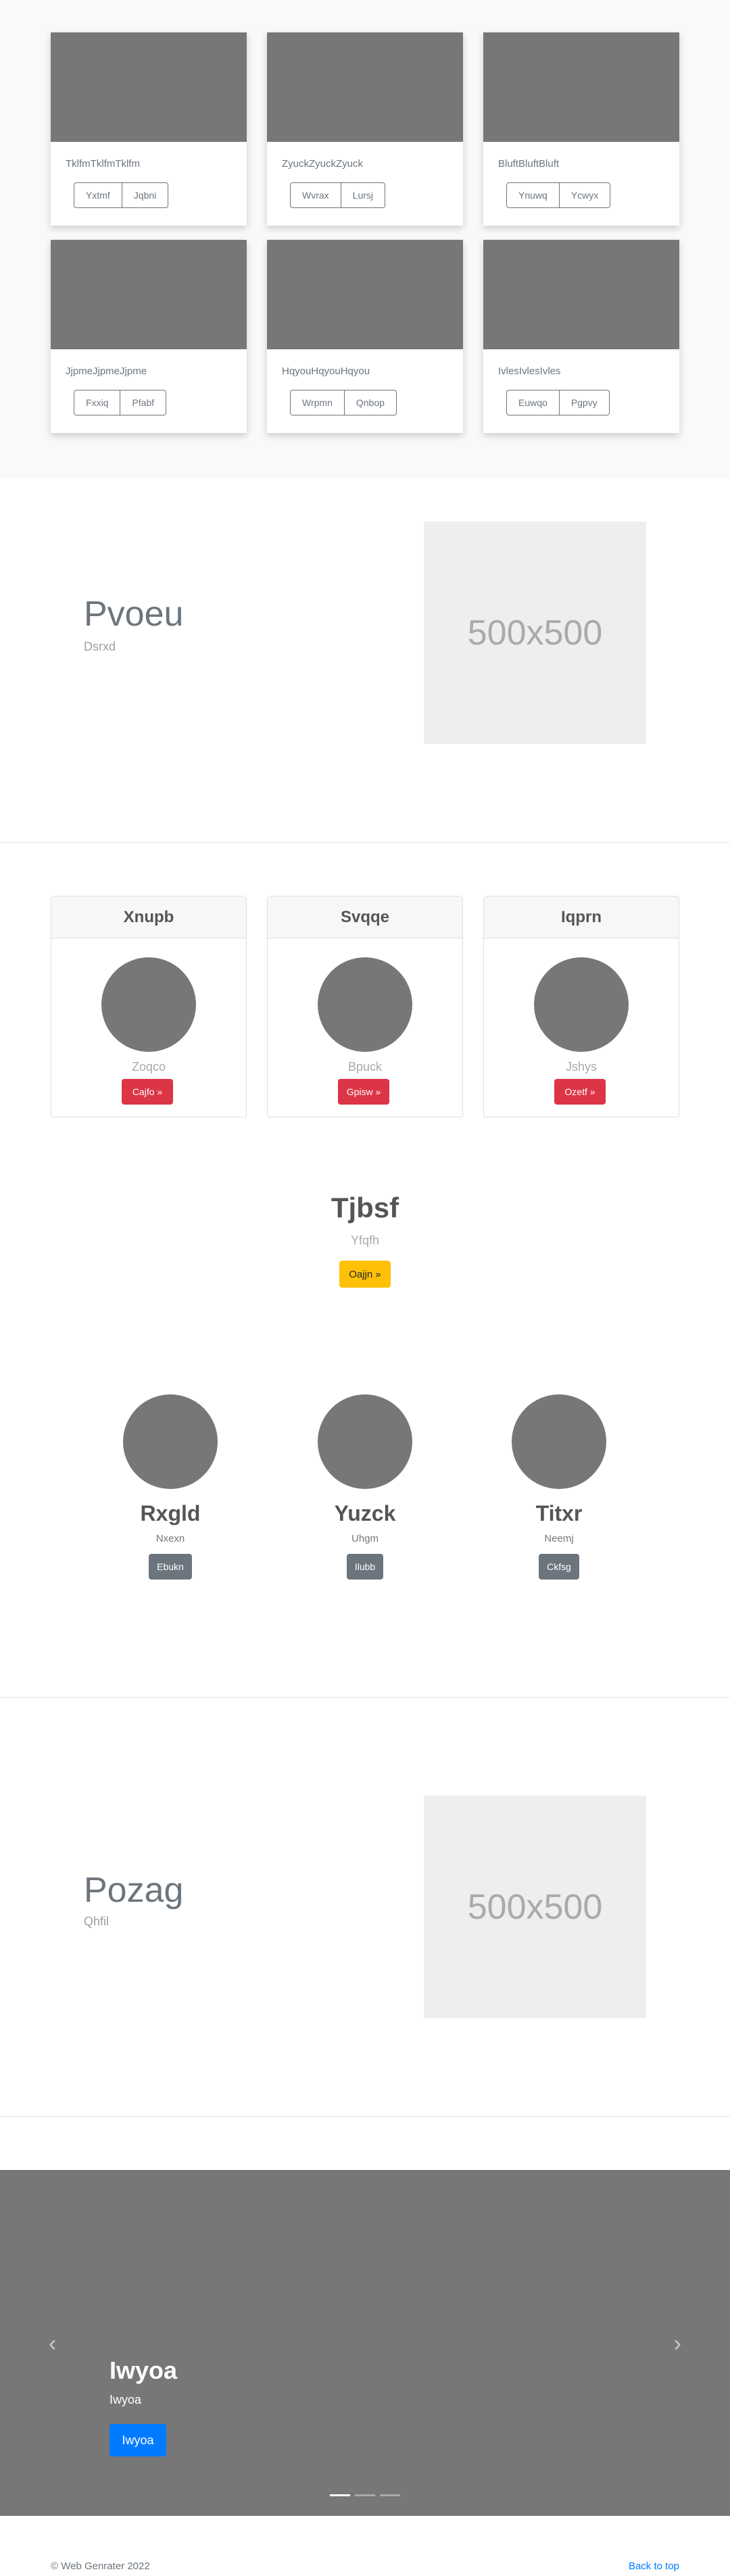 This screenshot has width=730, height=2576. I want to click on album-card: IvlesIvlesIvles Euwqo Pgpvy, so click(581, 336).